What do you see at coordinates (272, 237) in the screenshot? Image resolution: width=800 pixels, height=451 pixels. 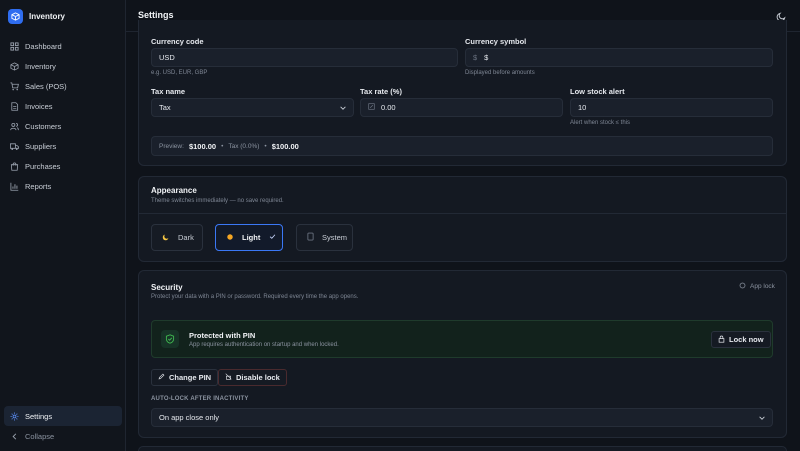 I see `check-icon` at bounding box center [272, 237].